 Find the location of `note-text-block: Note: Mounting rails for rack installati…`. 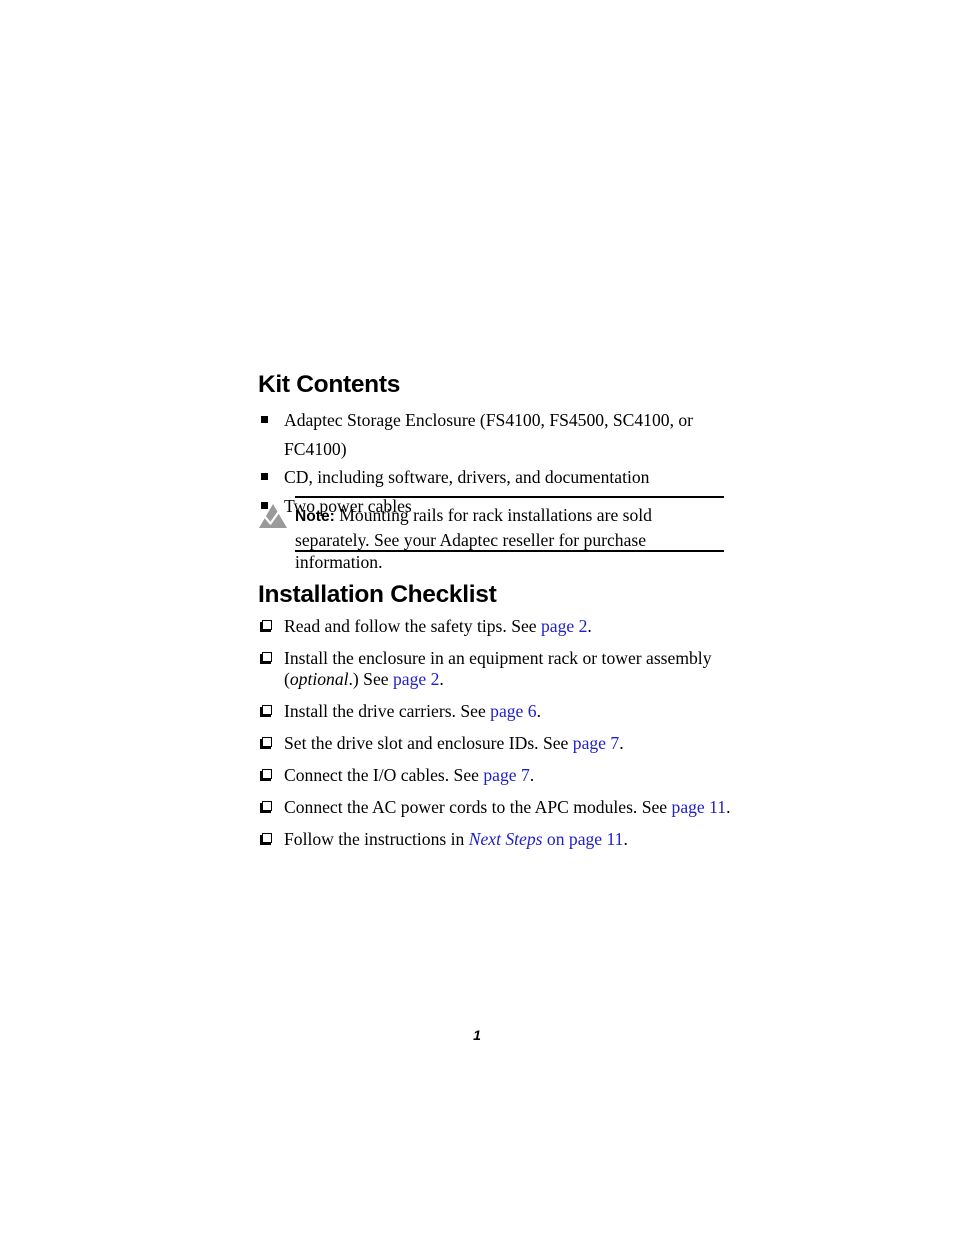

note-text-block: Note: Mounting rails for rack installati… is located at coordinates (508, 539).